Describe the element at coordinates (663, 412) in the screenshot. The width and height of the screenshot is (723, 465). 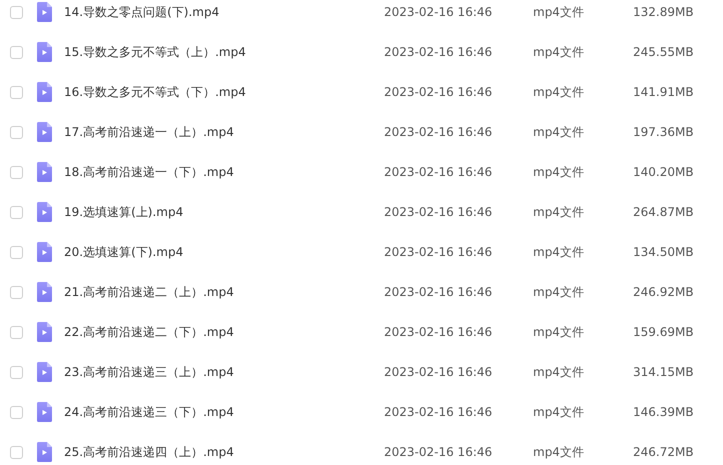
I see `file-size: 146.39MB` at that location.